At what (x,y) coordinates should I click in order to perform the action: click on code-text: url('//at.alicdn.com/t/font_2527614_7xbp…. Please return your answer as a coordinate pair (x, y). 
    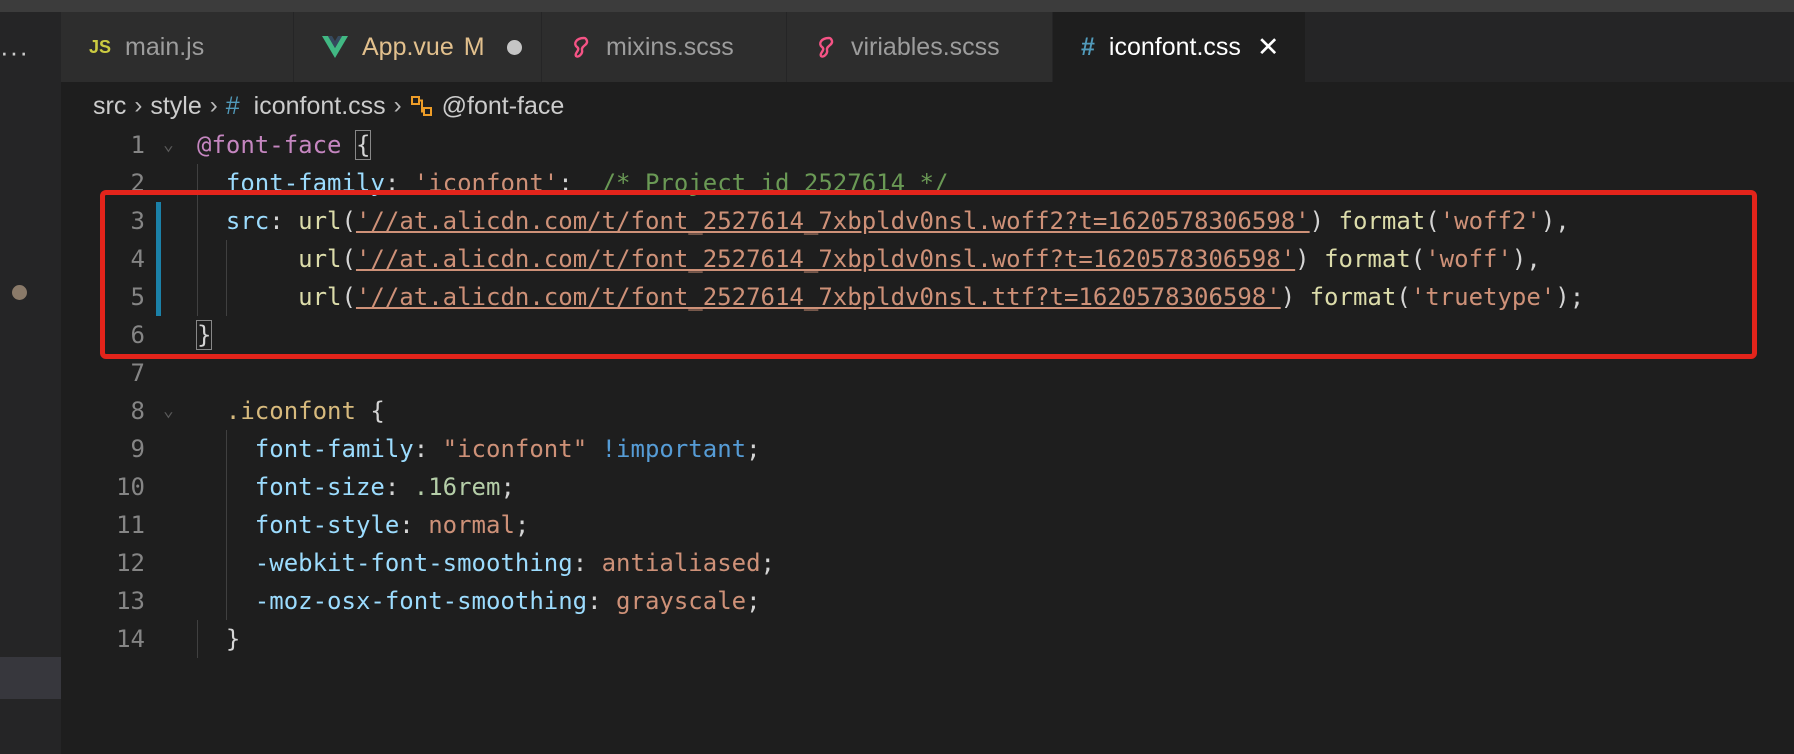
    Looking at the image, I should click on (919, 259).